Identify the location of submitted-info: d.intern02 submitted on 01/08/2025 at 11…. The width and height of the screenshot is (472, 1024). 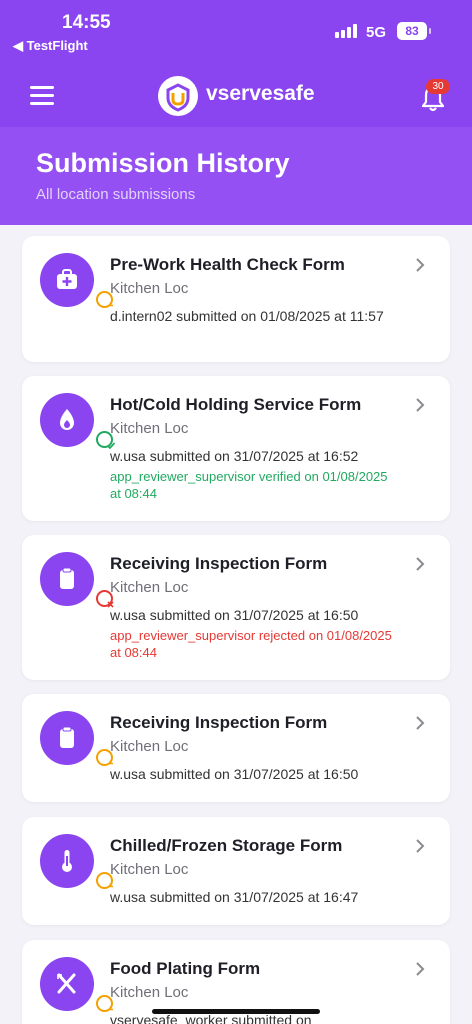
(247, 316).